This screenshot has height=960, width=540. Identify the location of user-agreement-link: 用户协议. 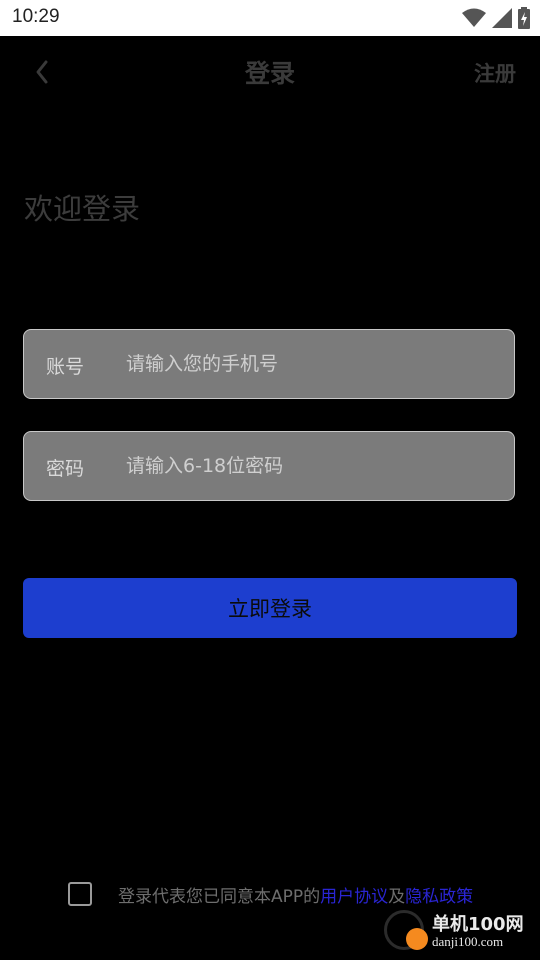
(354, 897).